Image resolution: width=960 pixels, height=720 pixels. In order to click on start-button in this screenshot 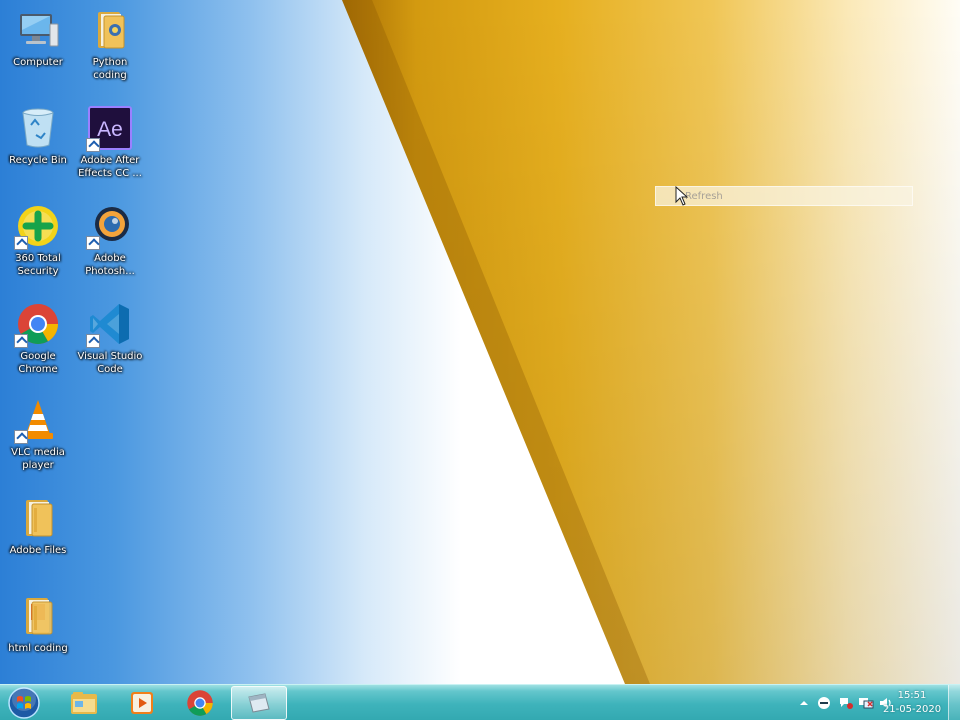, I will do `click(24, 703)`.